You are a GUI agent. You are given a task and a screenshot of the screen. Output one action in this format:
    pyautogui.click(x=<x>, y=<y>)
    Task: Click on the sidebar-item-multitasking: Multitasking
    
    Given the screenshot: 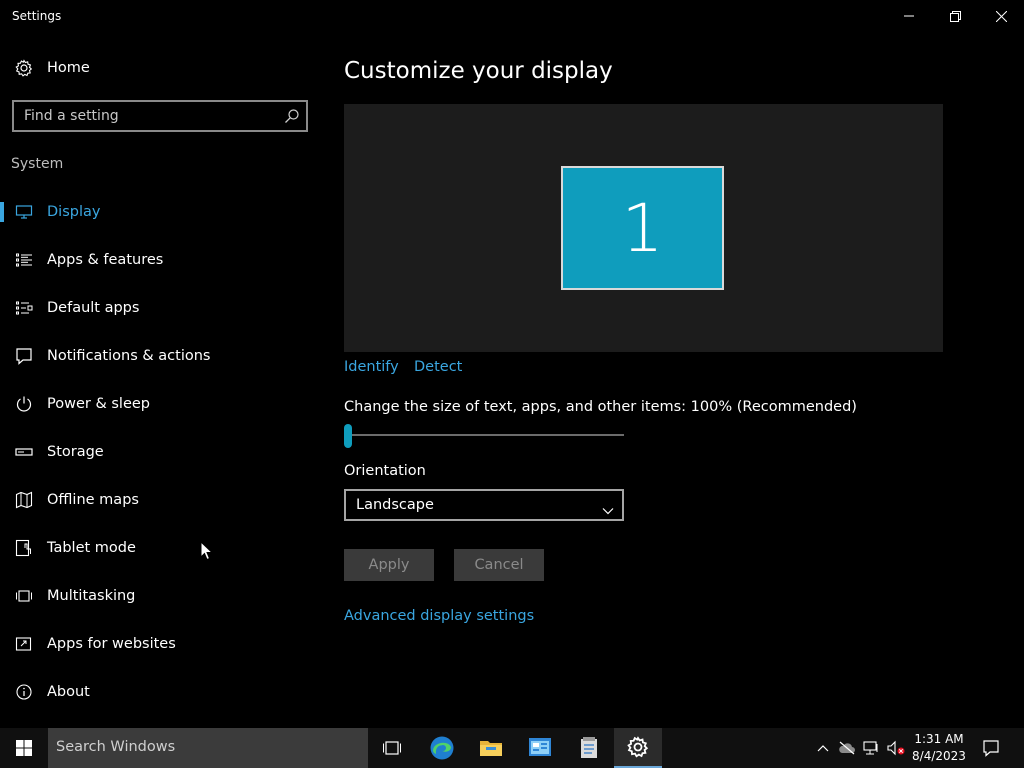 What is the action you would take?
    pyautogui.click(x=160, y=596)
    